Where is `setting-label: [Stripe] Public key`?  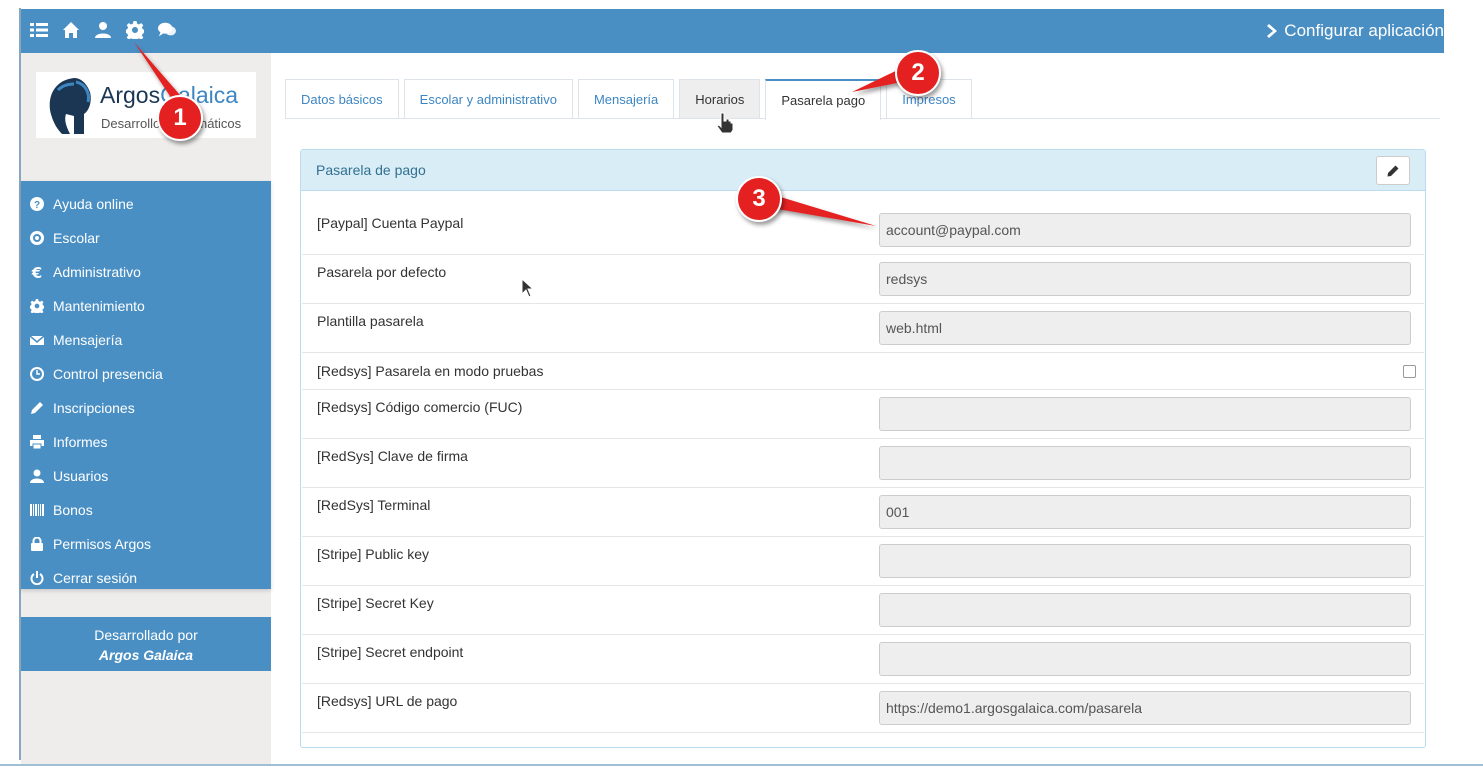
setting-label: [Stripe] Public key is located at coordinates (373, 554).